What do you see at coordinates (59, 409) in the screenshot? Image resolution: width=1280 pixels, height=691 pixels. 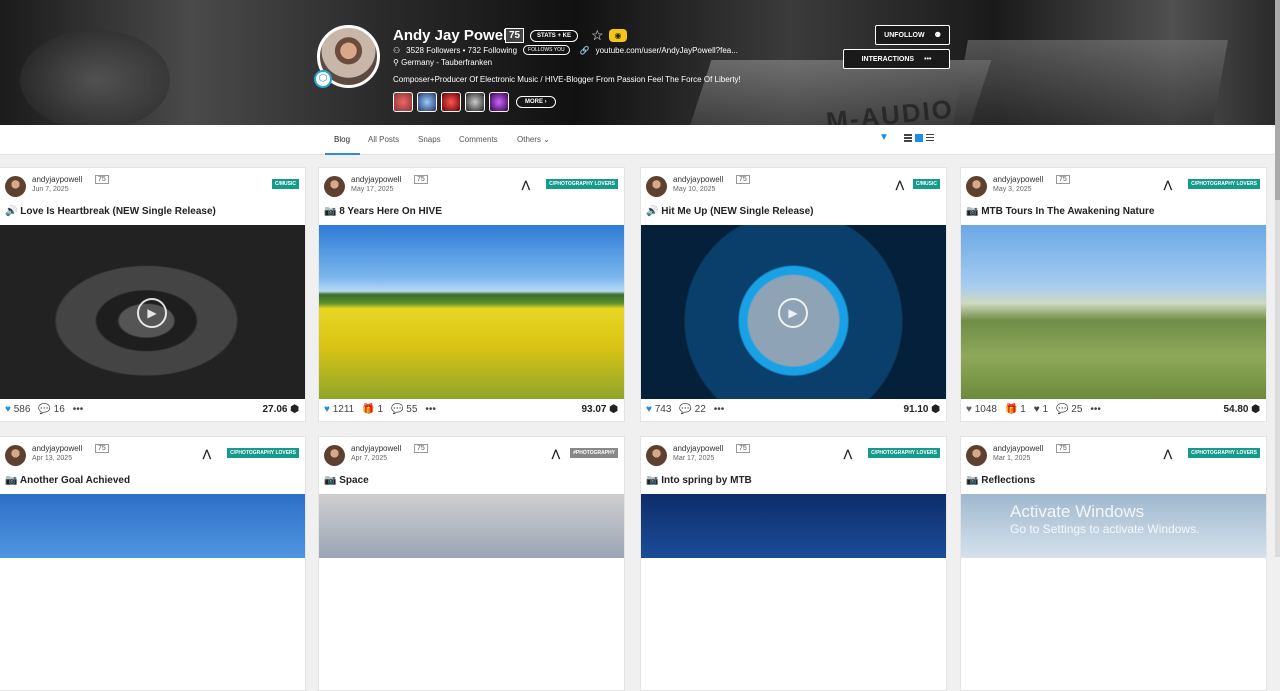 I see `comment-count: 16` at bounding box center [59, 409].